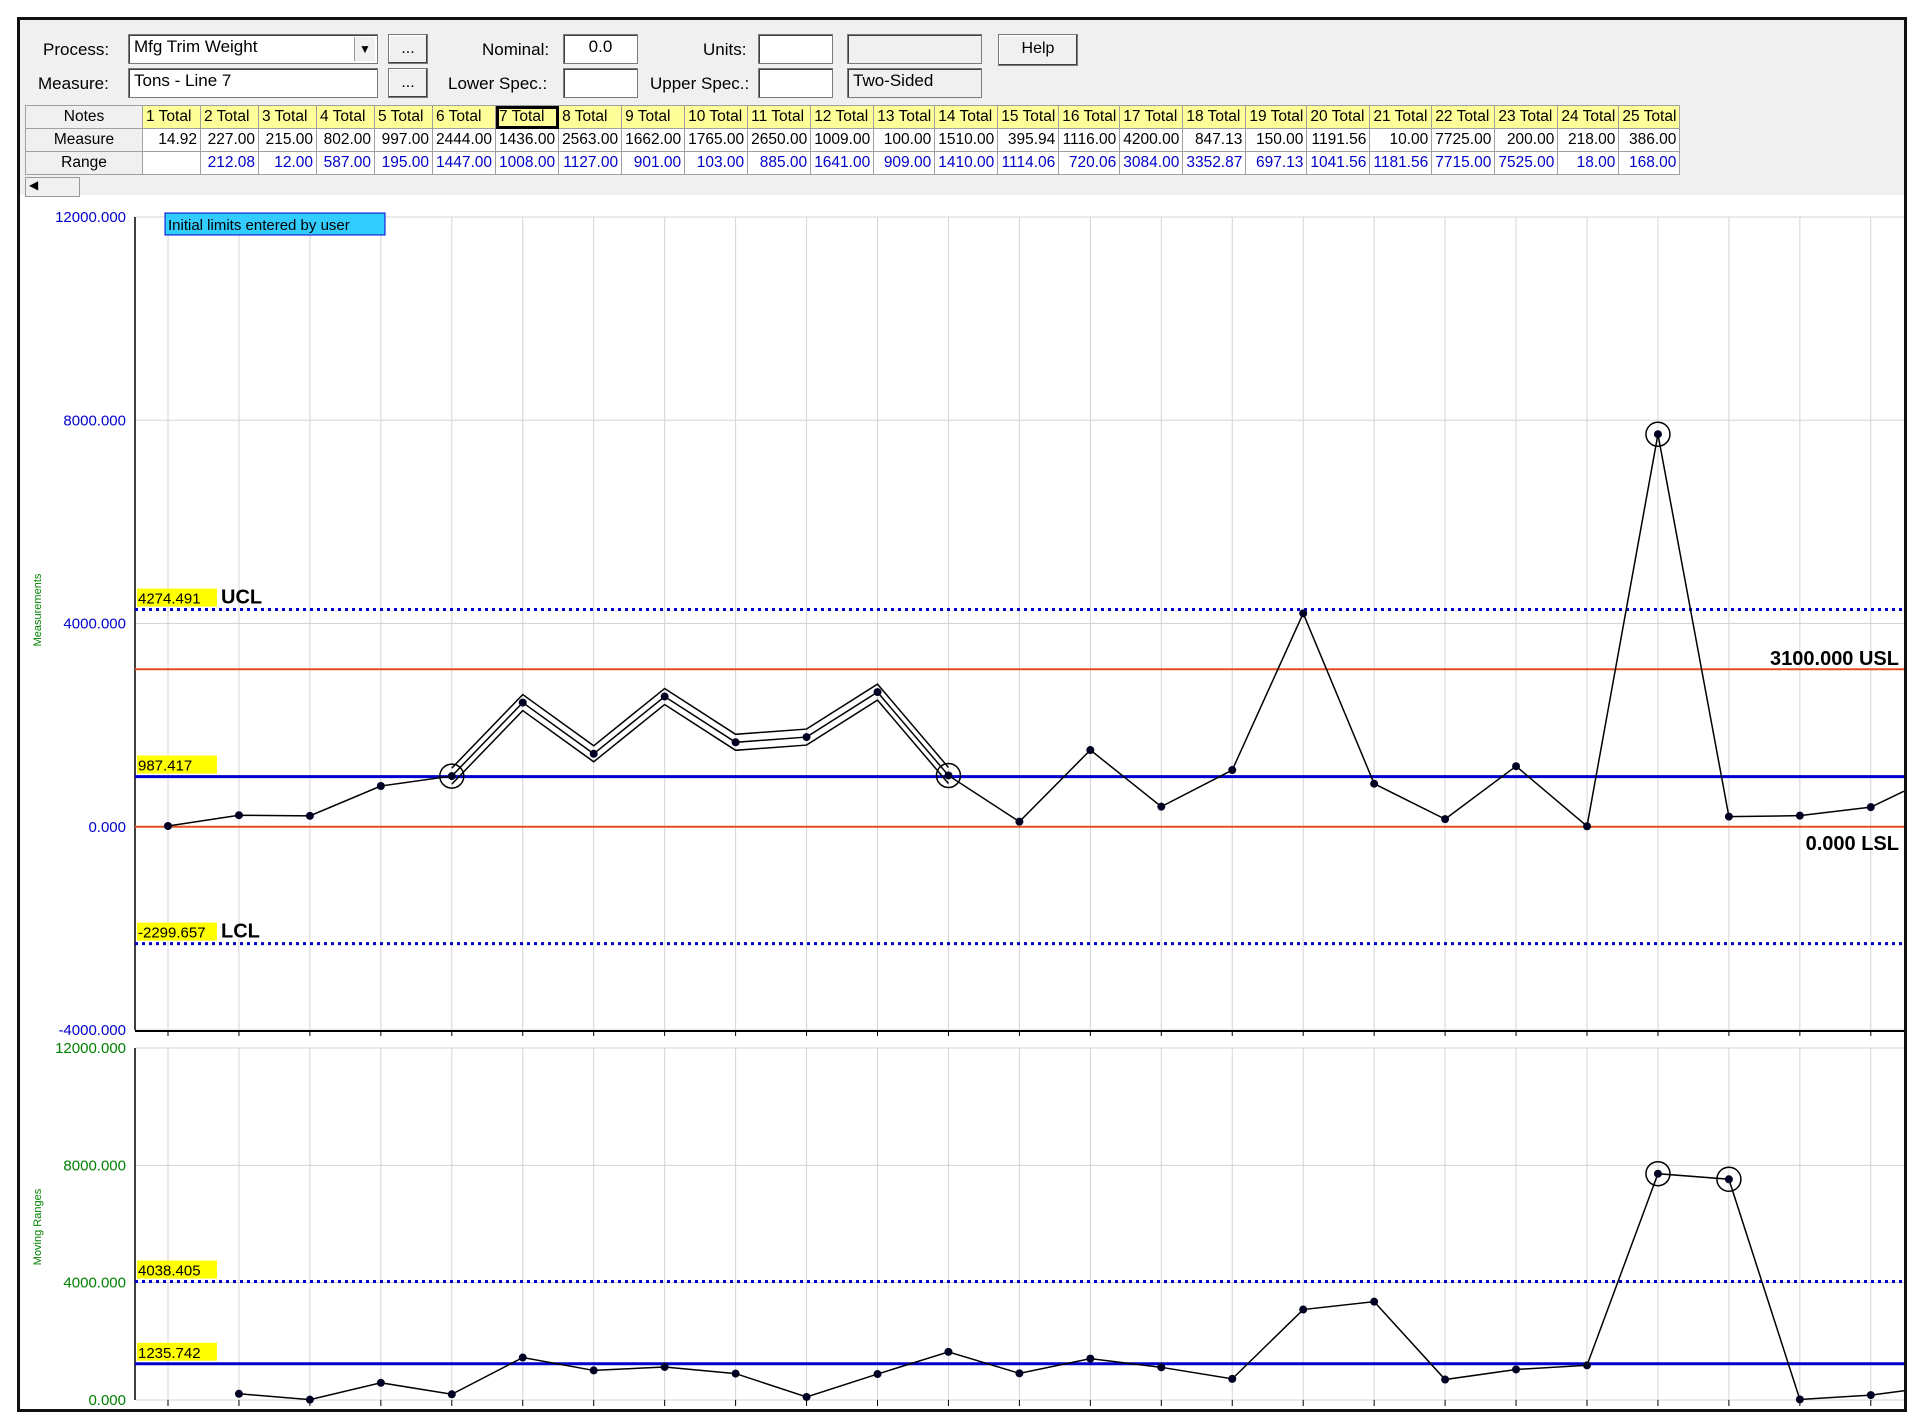 Image resolution: width=1920 pixels, height=1423 pixels. Describe the element at coordinates (241, 598) in the screenshot. I see `ucl-name-label: UCL` at that location.